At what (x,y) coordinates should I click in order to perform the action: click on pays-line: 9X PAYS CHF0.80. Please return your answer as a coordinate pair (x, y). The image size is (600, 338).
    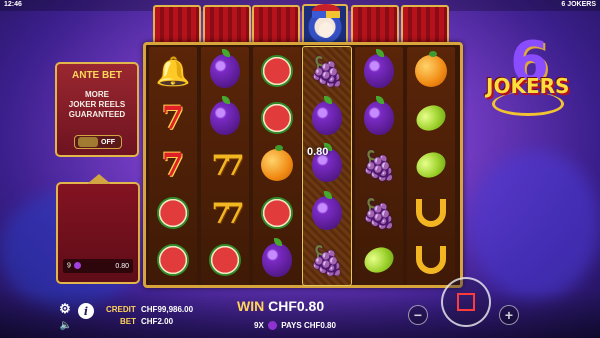
    Looking at the image, I should click on (295, 326).